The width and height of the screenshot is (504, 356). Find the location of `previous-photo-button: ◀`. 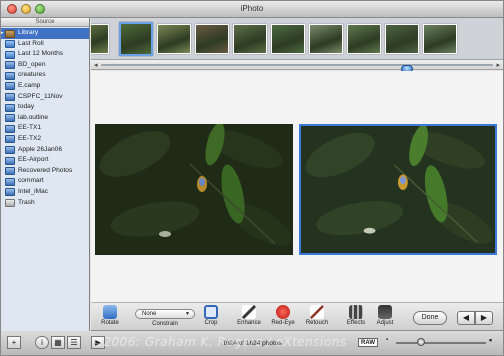

previous-photo-button: ◀ is located at coordinates (466, 318).